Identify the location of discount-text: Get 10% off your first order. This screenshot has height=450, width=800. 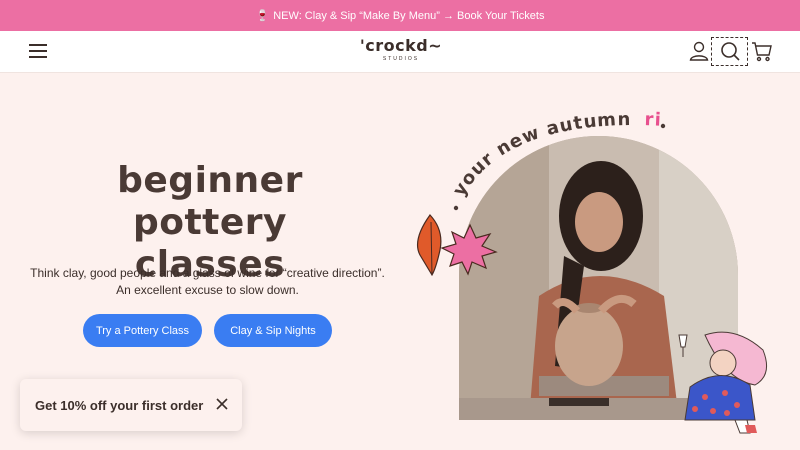
(119, 405).